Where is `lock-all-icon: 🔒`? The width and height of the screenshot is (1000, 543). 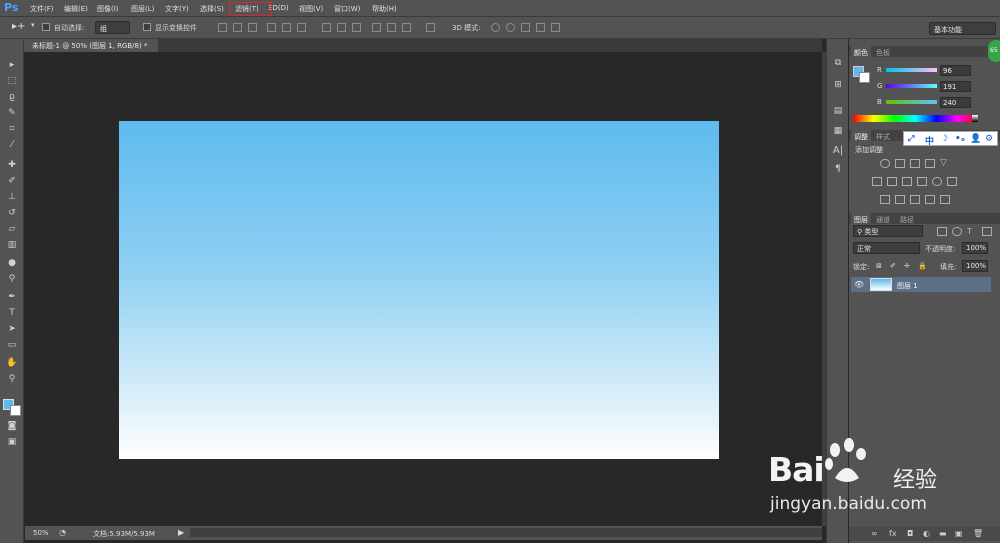
lock-all-icon: 🔒 is located at coordinates (922, 266).